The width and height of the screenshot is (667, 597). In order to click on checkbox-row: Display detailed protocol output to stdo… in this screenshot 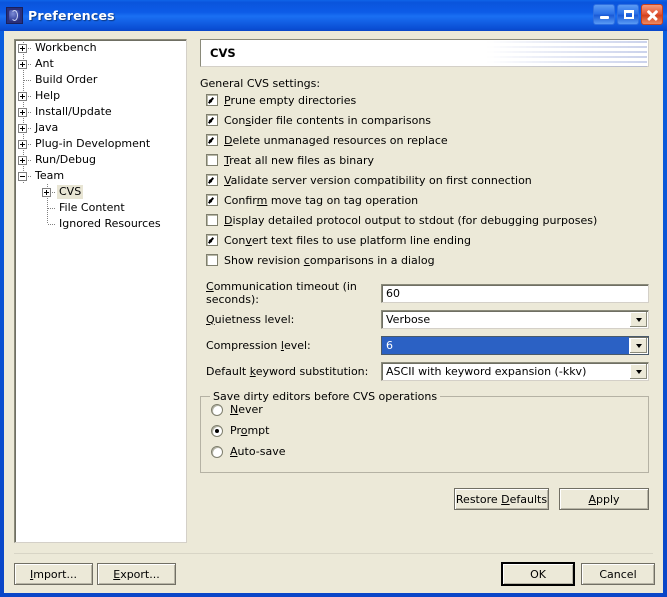, I will do `click(427, 220)`.